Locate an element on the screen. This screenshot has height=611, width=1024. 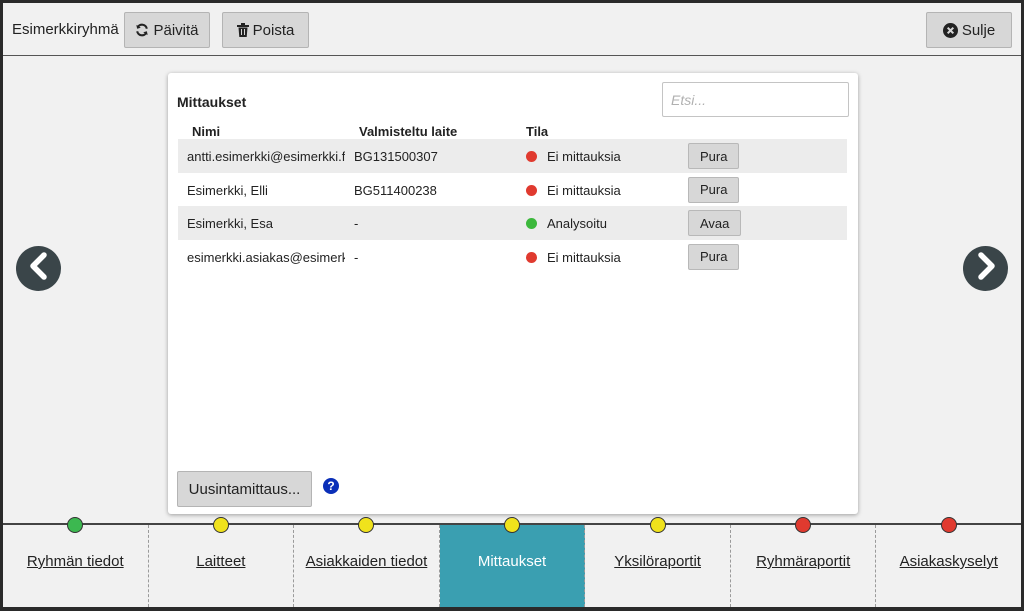
previous-arrow is located at coordinates (38, 268).